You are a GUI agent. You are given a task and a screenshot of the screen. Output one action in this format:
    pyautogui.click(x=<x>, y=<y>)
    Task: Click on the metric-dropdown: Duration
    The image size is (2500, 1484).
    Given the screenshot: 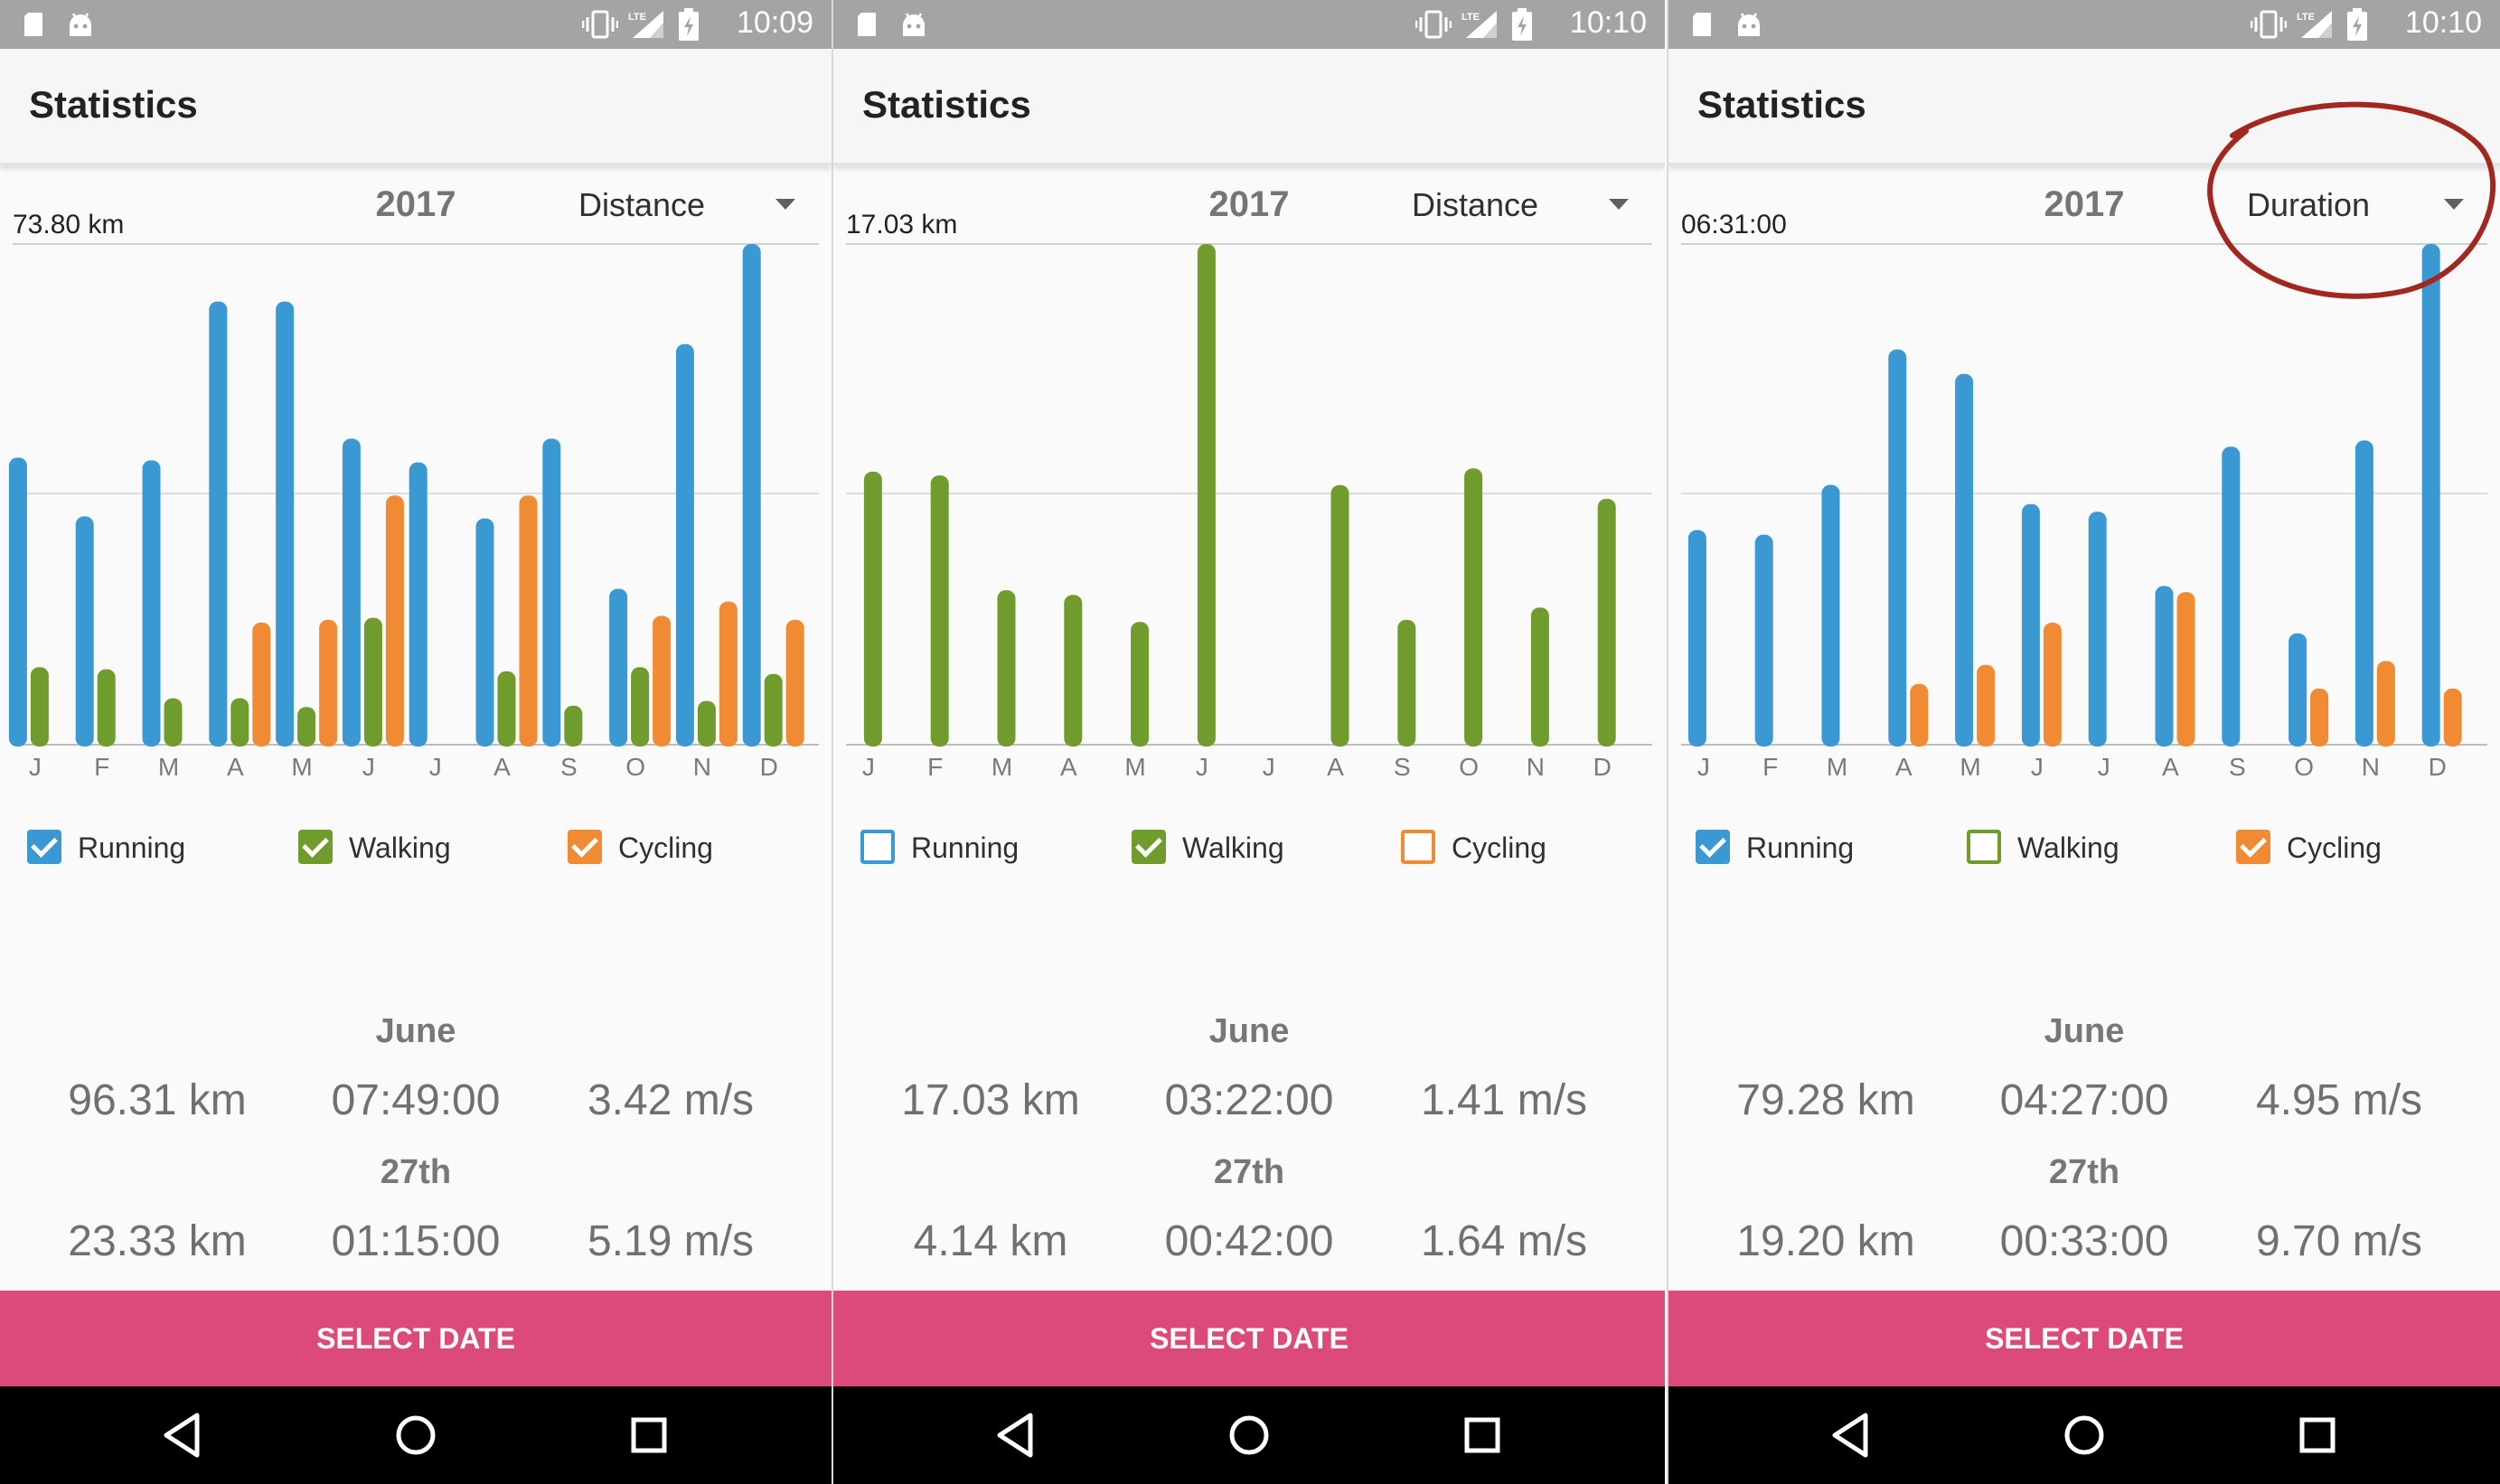 What is the action you would take?
    pyautogui.click(x=2355, y=206)
    